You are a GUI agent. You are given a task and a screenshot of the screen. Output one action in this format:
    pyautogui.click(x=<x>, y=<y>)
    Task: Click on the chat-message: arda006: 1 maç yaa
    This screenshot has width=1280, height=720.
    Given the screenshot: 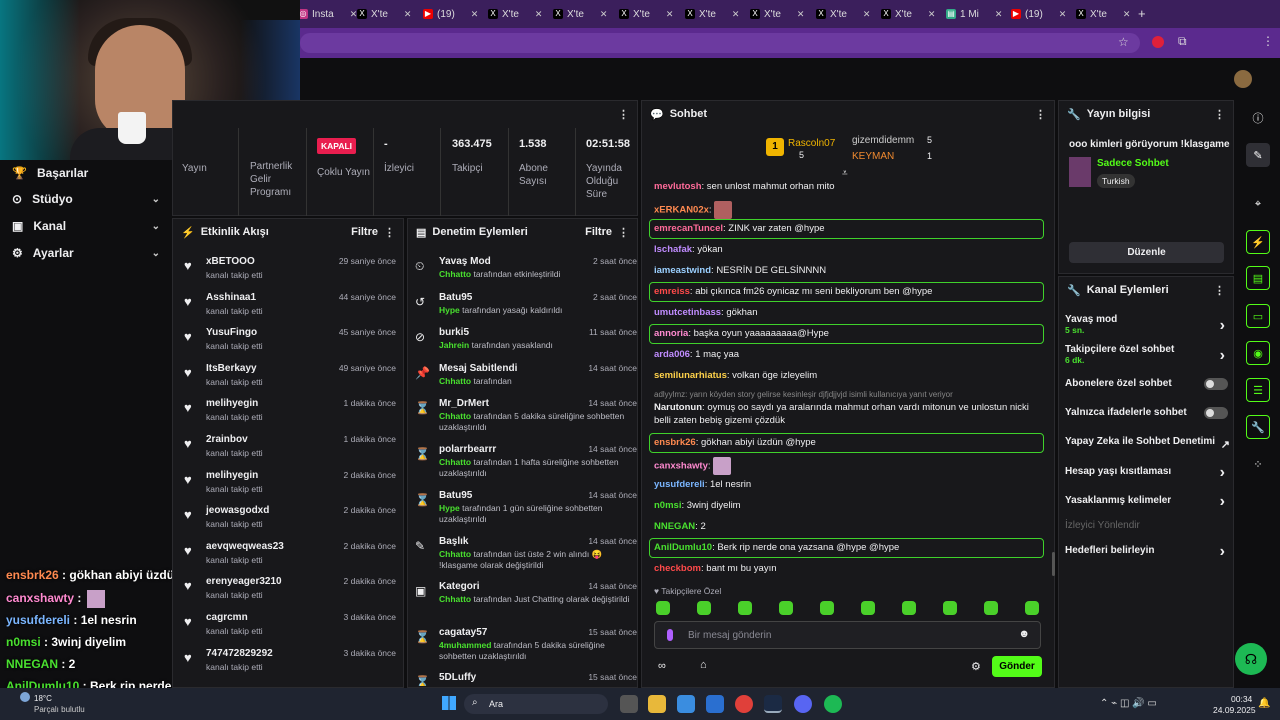 What is the action you would take?
    pyautogui.click(x=849, y=354)
    